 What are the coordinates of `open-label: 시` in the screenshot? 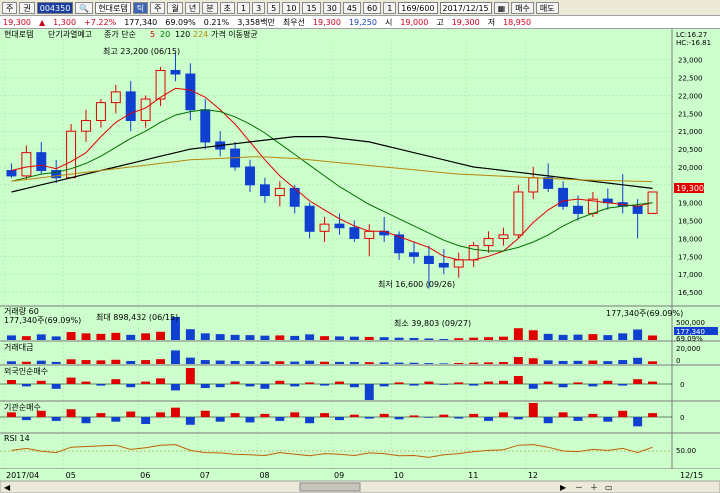 It's located at (388, 22).